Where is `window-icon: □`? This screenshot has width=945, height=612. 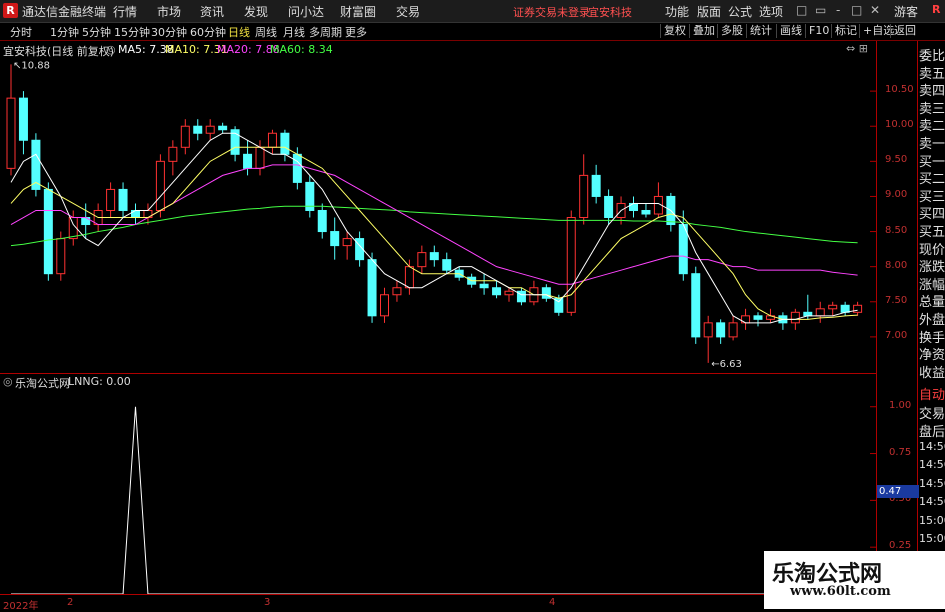
window-icon: □ is located at coordinates (801, 10).